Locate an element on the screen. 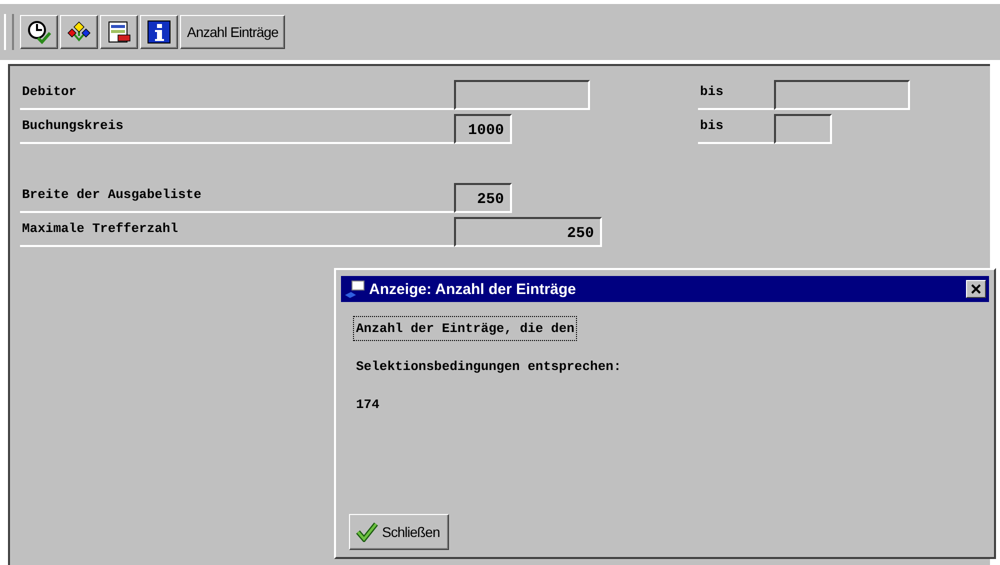 Image resolution: width=1000 pixels, height=565 pixels. toolbar-grip is located at coordinates (9, 32).